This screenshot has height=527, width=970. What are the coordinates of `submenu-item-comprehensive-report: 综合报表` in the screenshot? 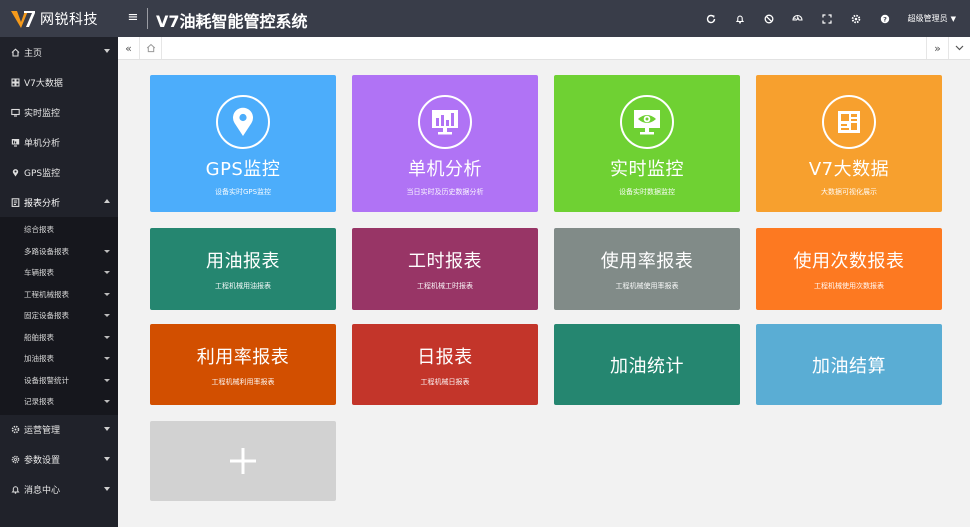 It's located at (59, 230).